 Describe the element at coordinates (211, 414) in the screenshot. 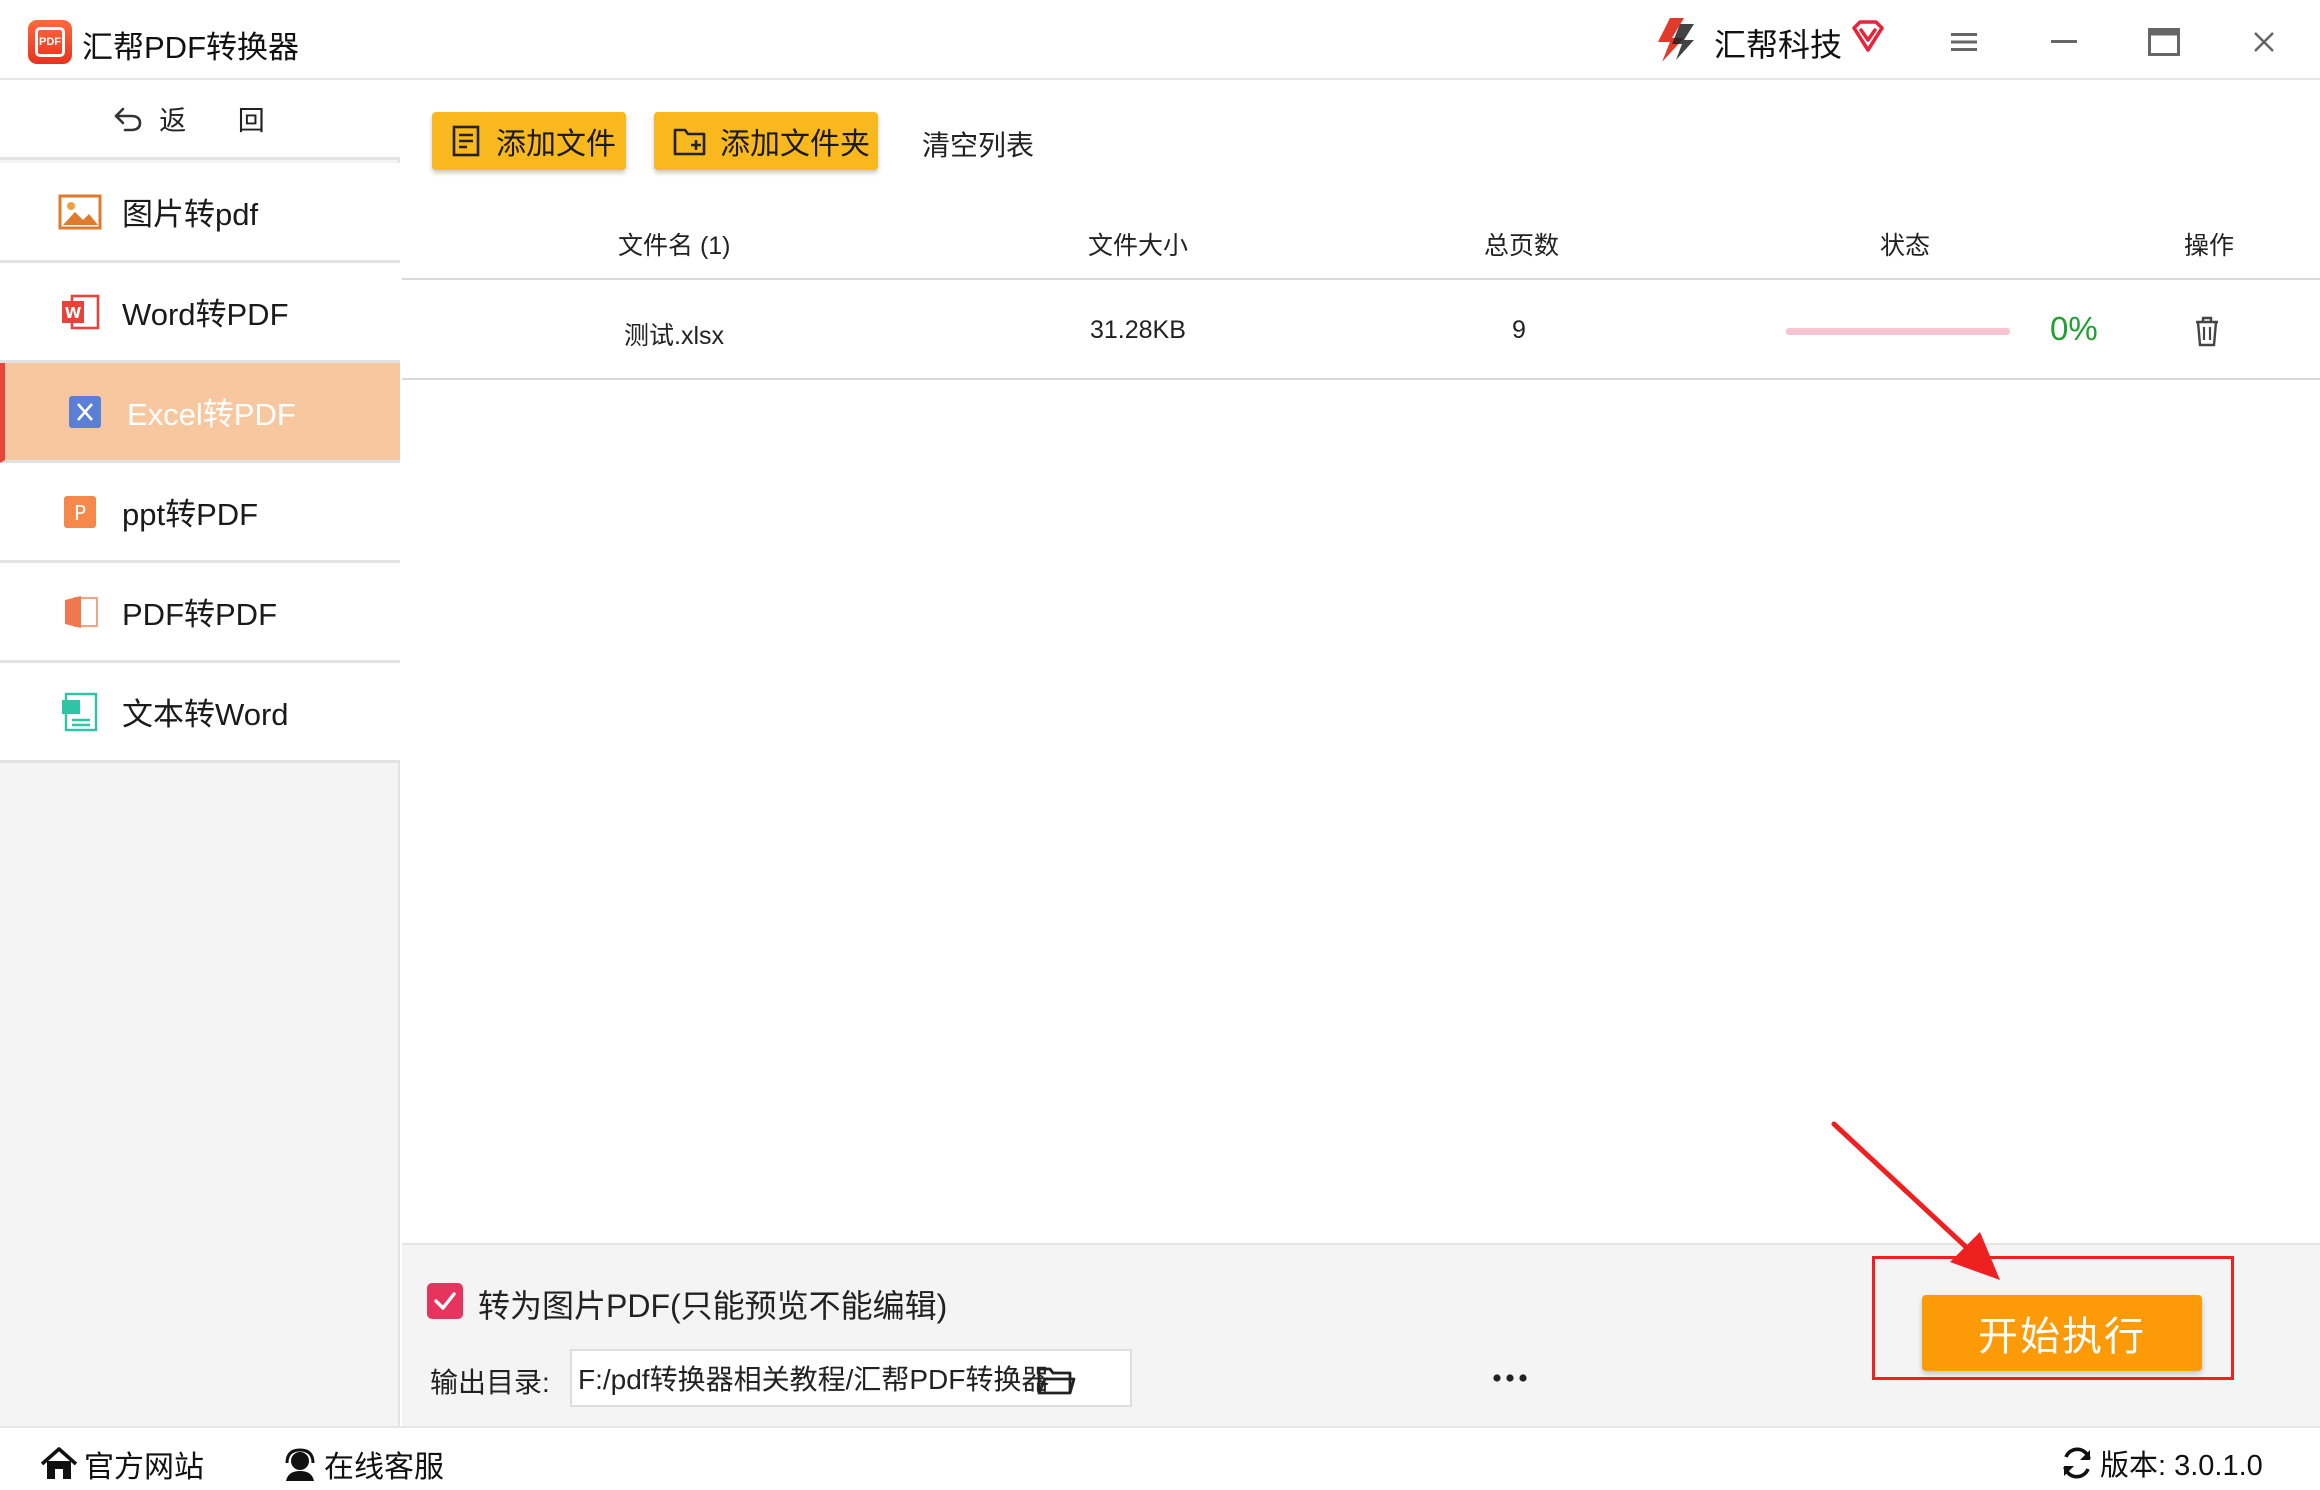

I see `nav-label: Excel转PDF` at that location.